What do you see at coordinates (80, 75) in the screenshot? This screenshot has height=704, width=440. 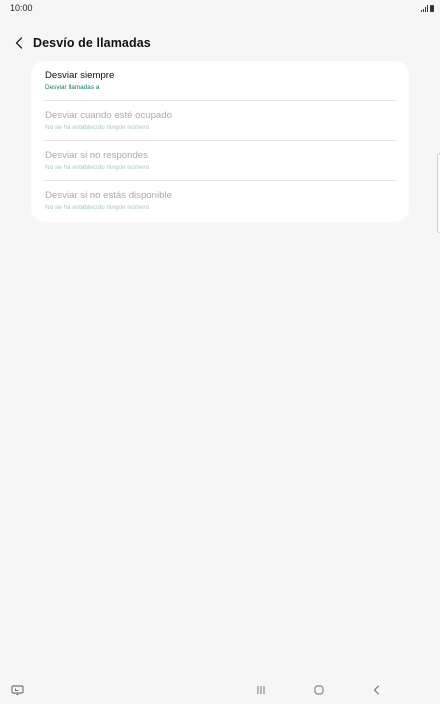 I see `item-title: Desviar siempre` at bounding box center [80, 75].